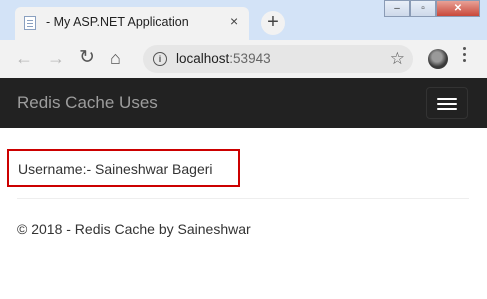 This screenshot has width=487, height=299. Describe the element at coordinates (465, 56) in the screenshot. I see `menu-icon` at that location.